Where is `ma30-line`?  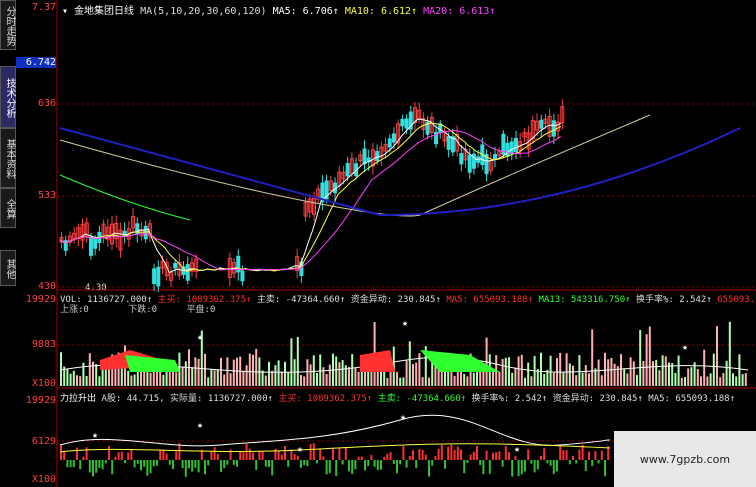
ma30-line is located at coordinates (125, 197).